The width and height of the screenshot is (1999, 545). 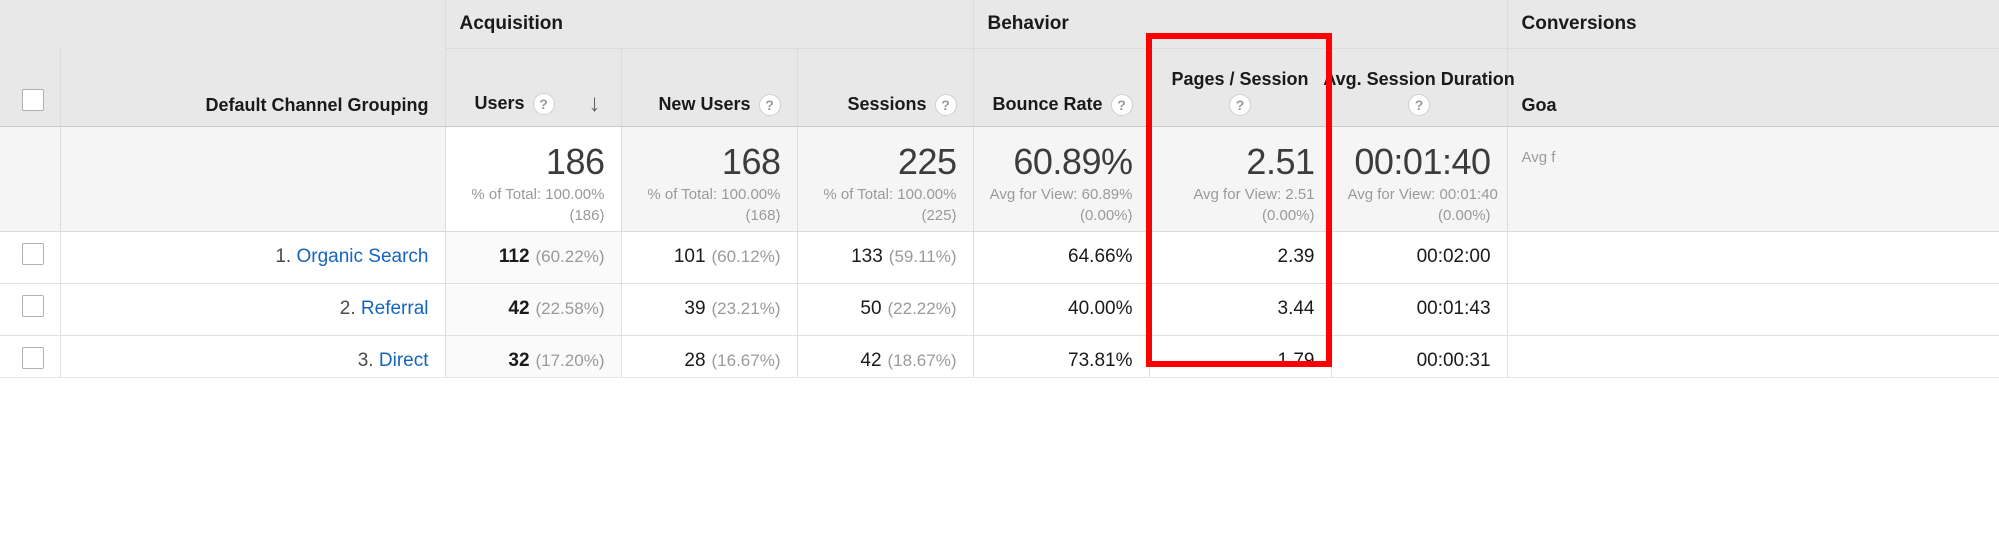 I want to click on summary-dimension-cell, so click(x=252, y=179).